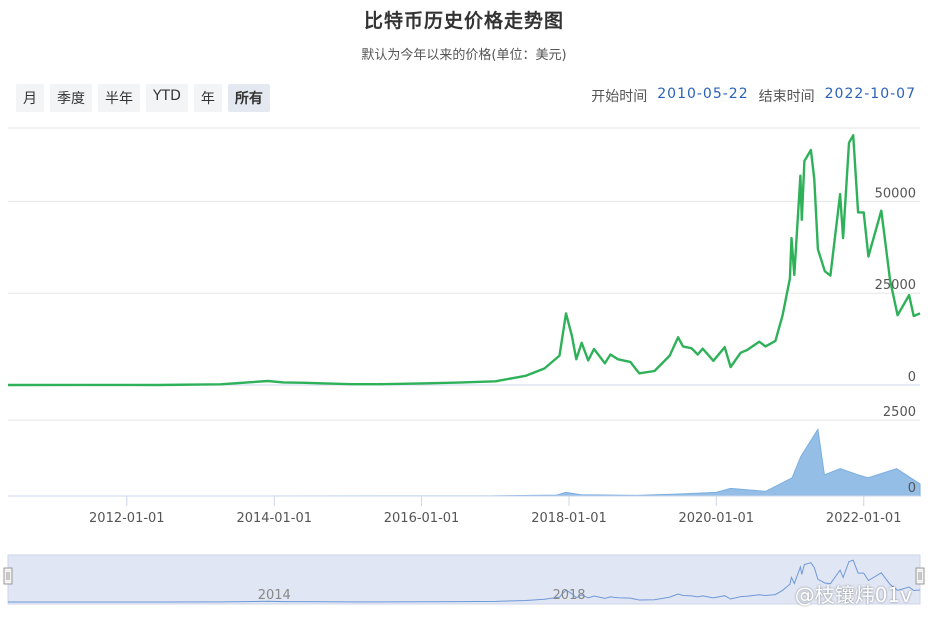 This screenshot has height=626, width=928. What do you see at coordinates (895, 193) in the screenshot?
I see `price-tick-label: 50000` at bounding box center [895, 193].